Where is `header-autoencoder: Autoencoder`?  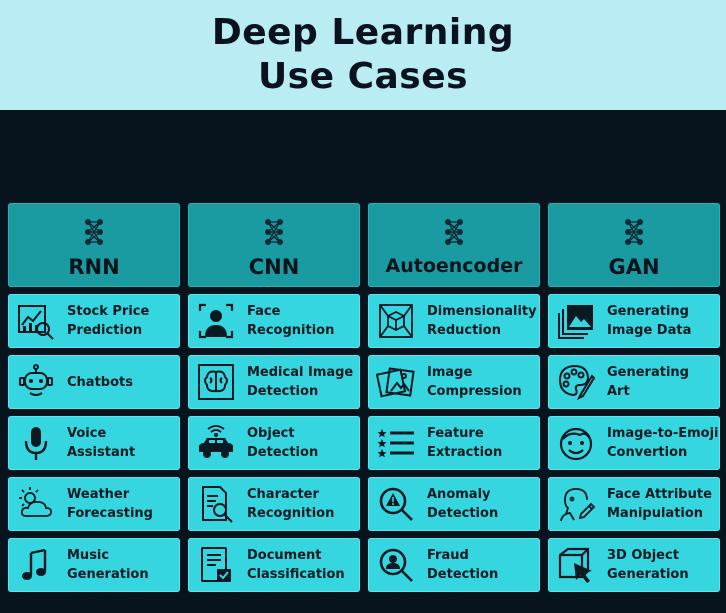 header-autoencoder: Autoencoder is located at coordinates (454, 245).